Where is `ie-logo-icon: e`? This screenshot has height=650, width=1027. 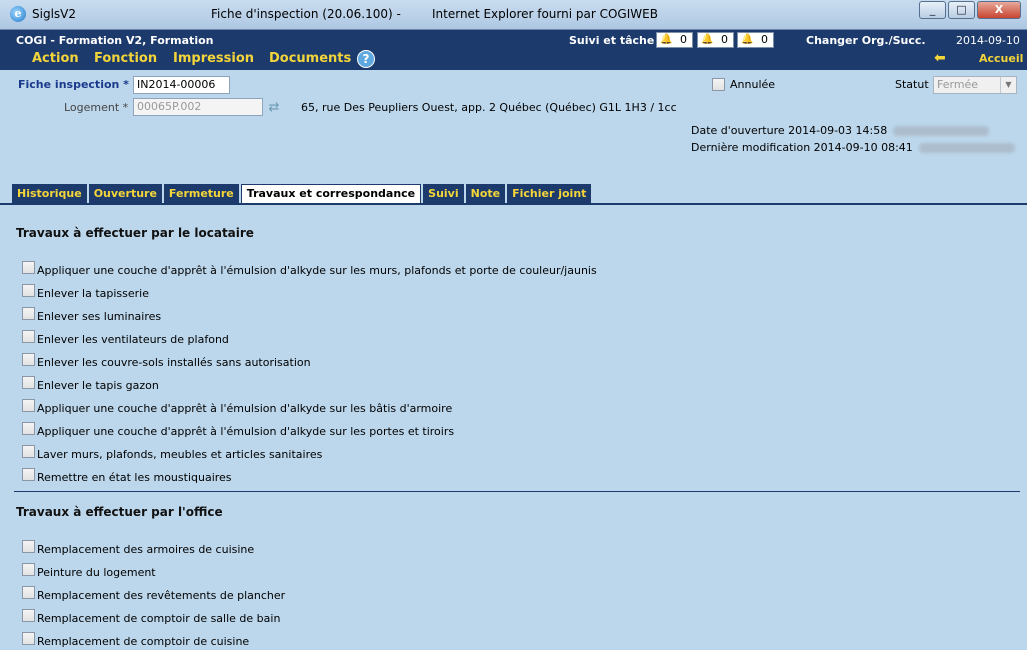 ie-logo-icon: e is located at coordinates (18, 14).